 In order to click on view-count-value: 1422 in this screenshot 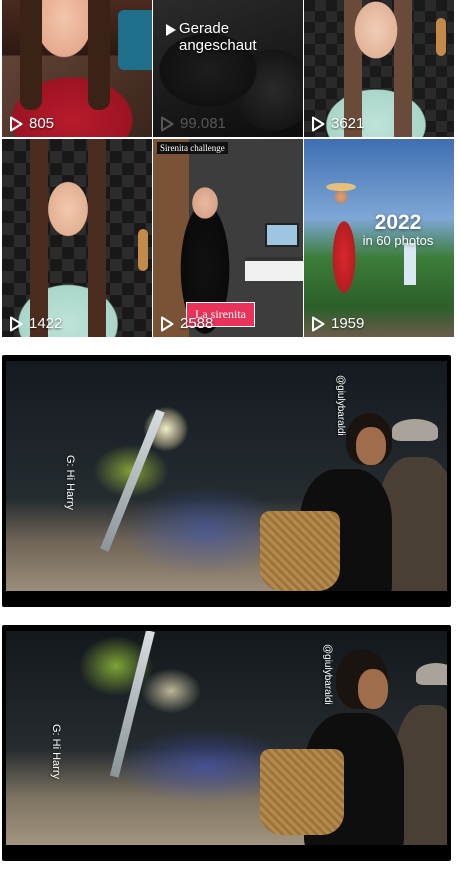, I will do `click(46, 323)`.